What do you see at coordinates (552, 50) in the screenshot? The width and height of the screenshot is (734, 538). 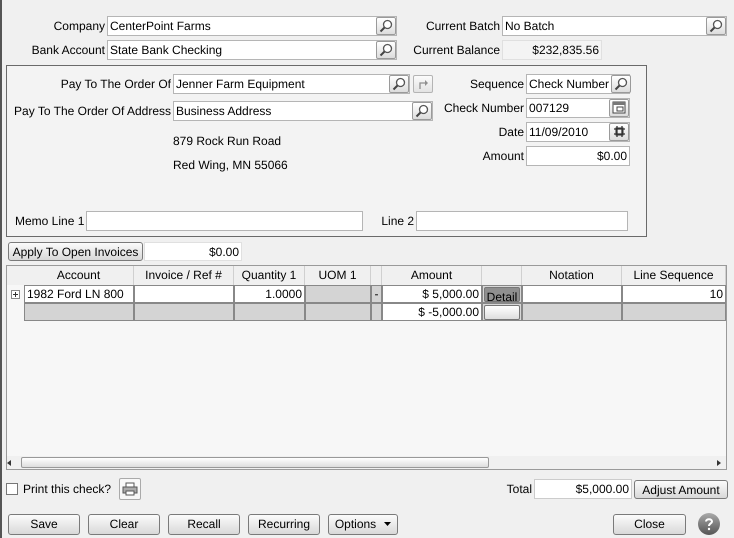 I see `input-field: $232,835.56` at bounding box center [552, 50].